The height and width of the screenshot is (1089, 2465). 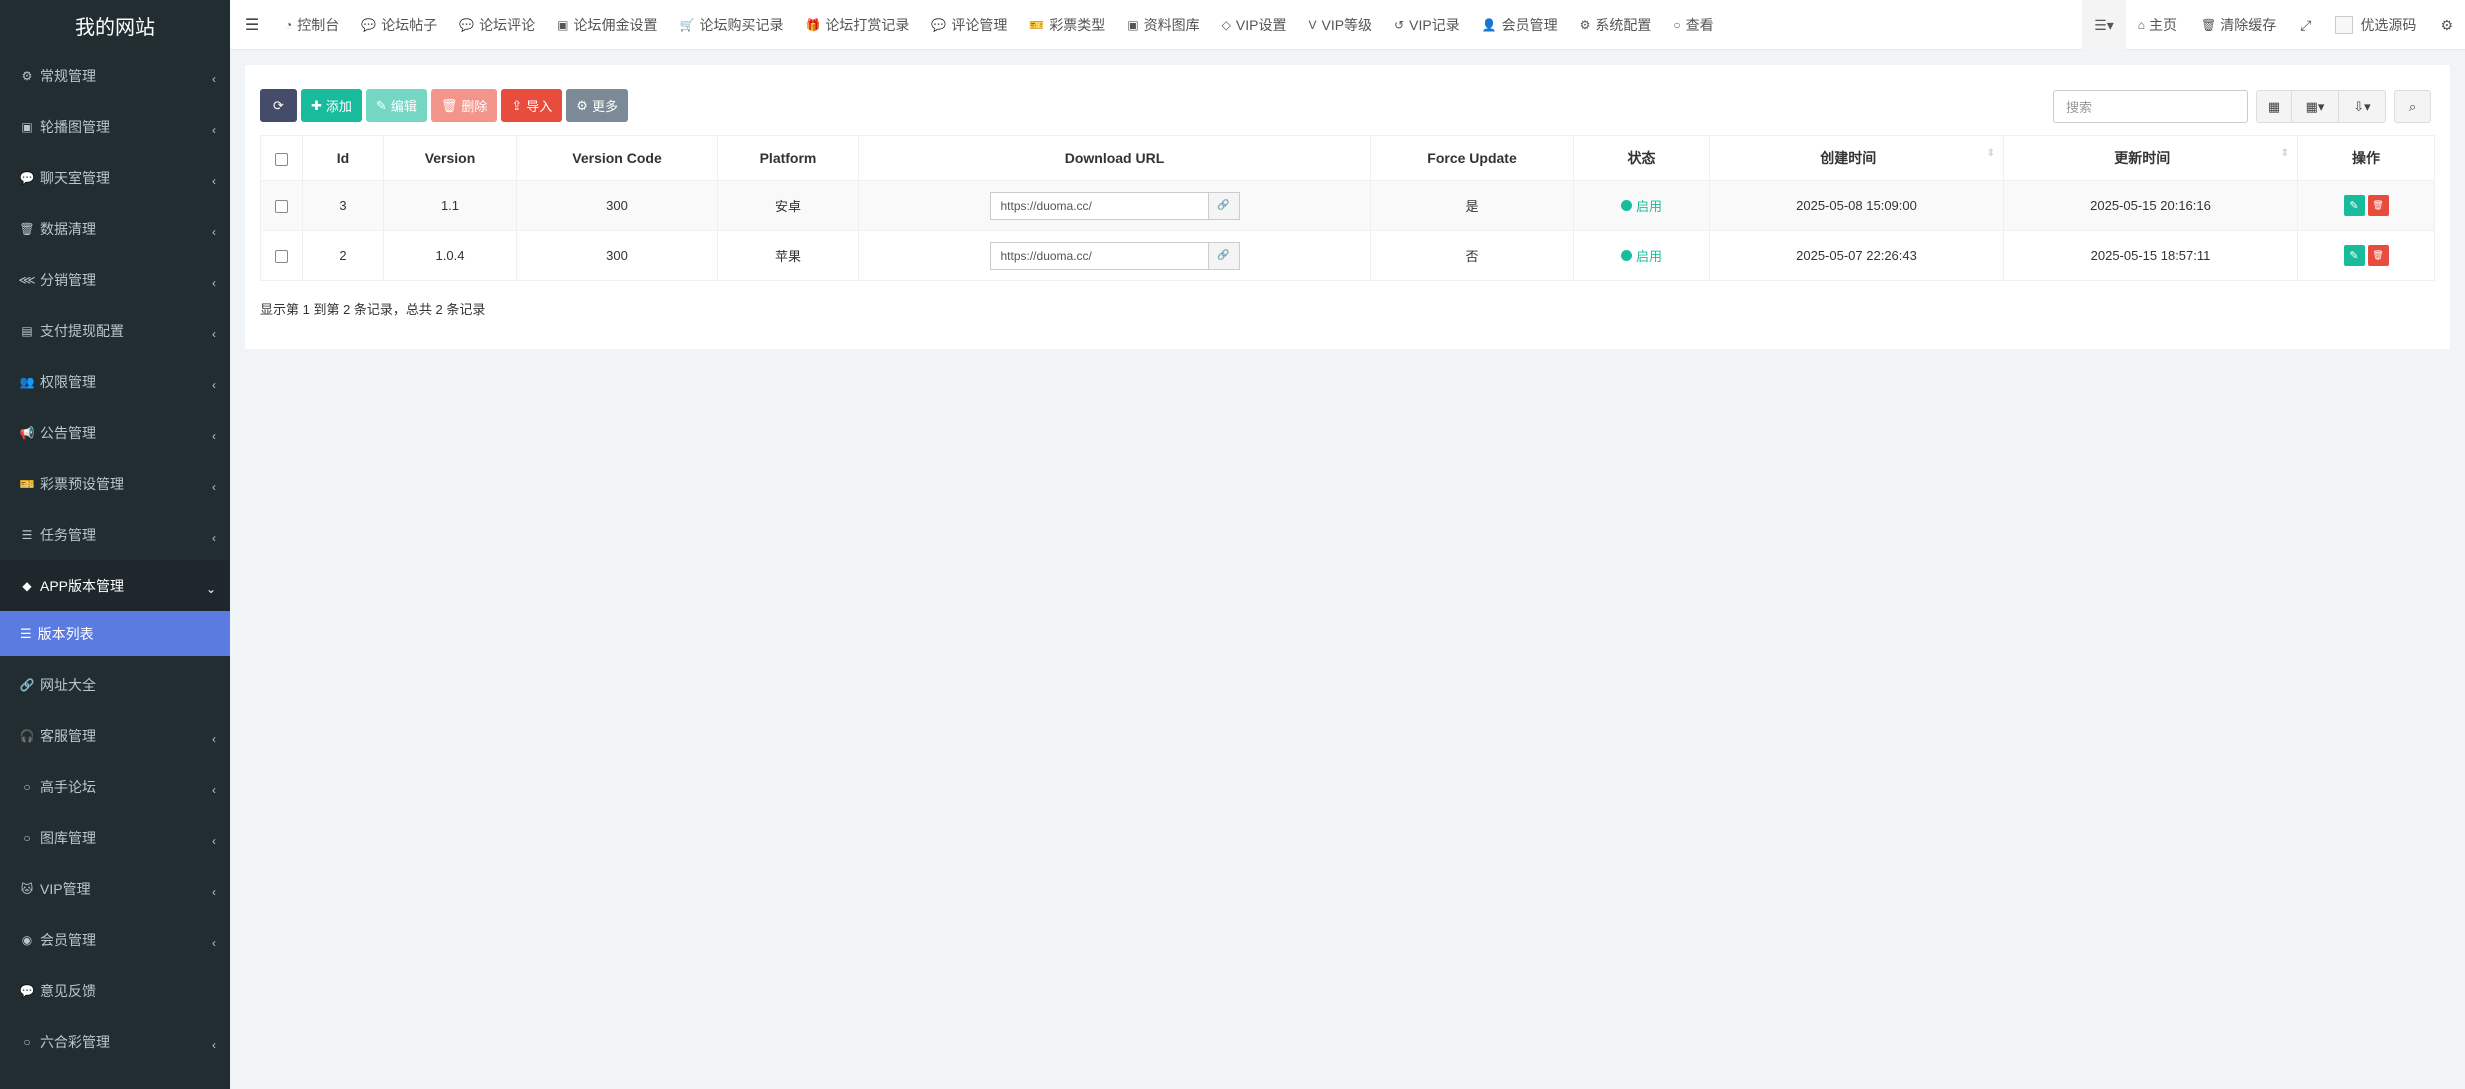 I want to click on columns-icon: ▦▾, so click(x=2315, y=106).